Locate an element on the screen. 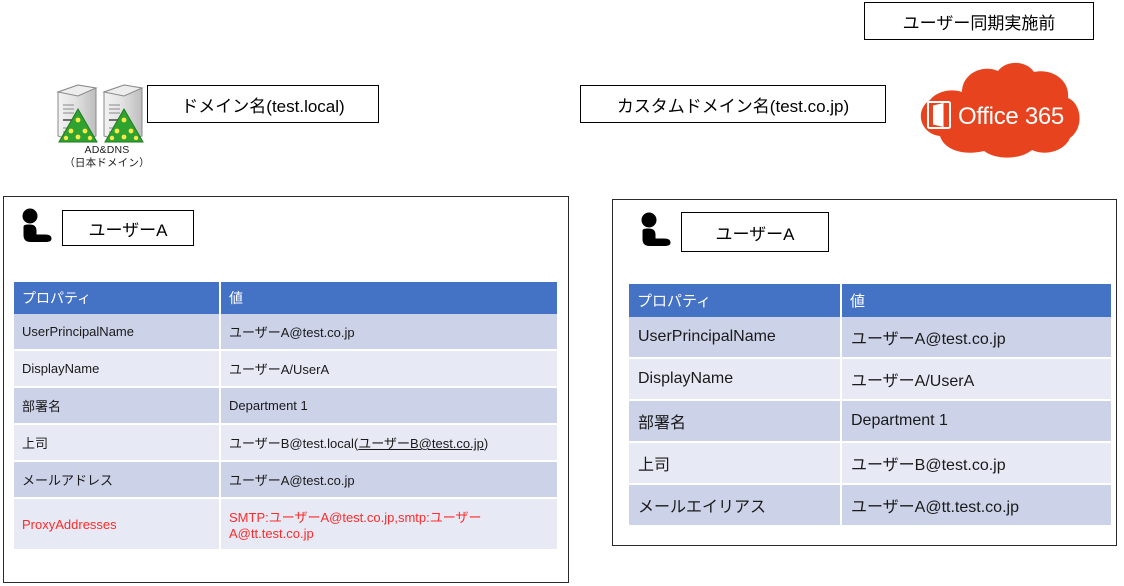  cell-property: ProxyAddresses is located at coordinates (117, 524).